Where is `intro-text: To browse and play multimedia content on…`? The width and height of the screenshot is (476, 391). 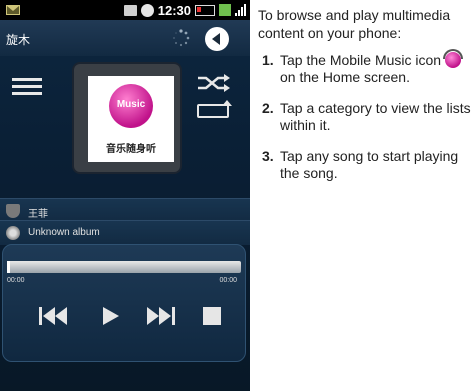 intro-text: To browse and play multimedia content on… is located at coordinates (354, 24).